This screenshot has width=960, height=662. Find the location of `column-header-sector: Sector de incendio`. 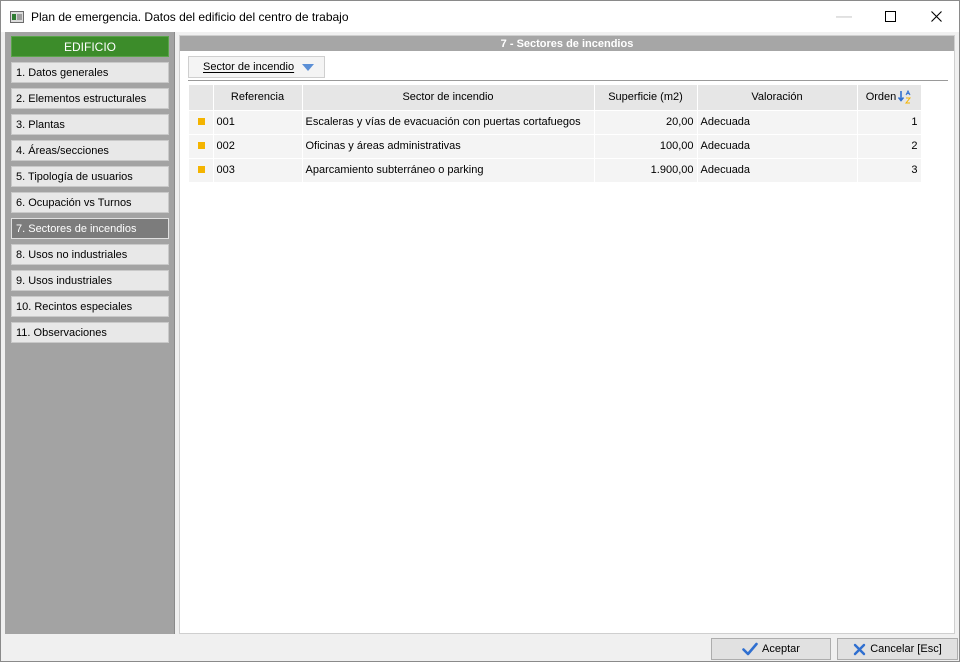

column-header-sector: Sector de incendio is located at coordinates (448, 98).